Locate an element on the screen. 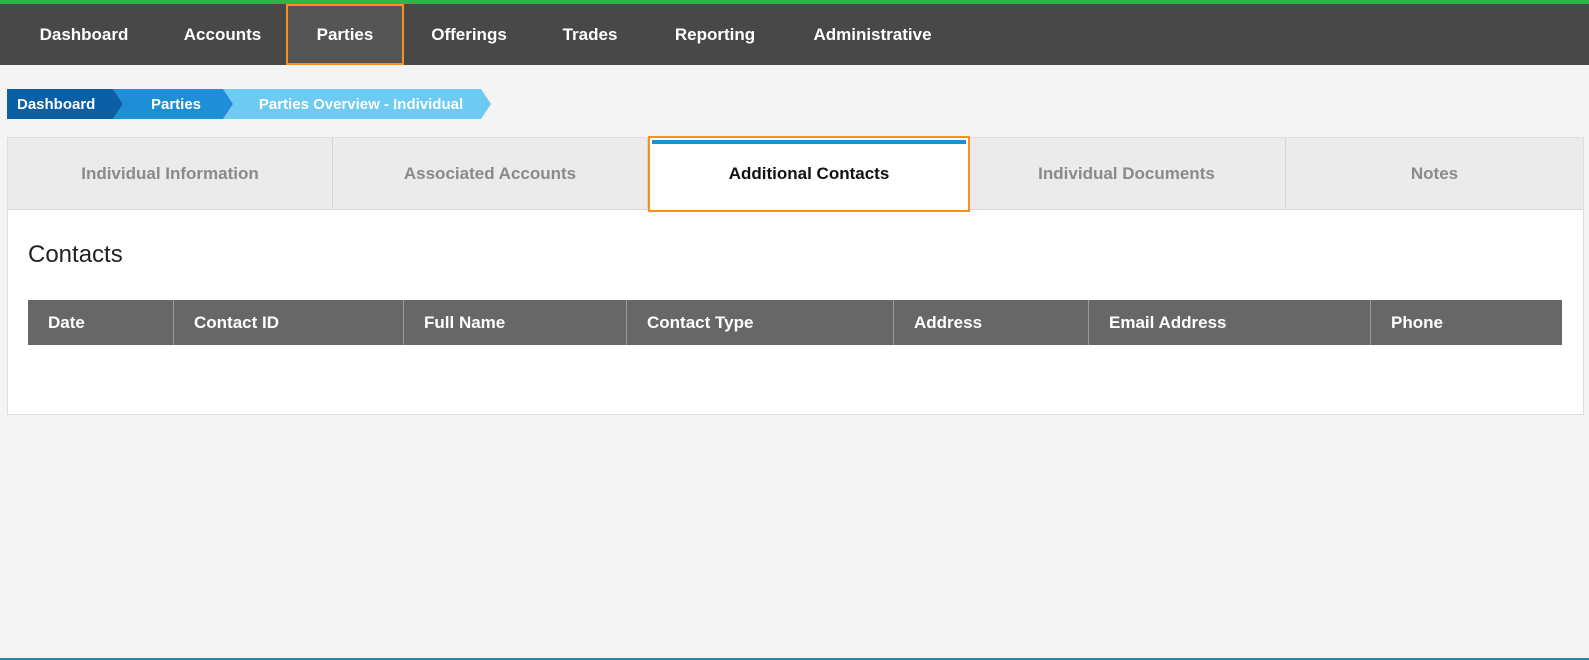  nav-reporting: Reporting is located at coordinates (715, 34).